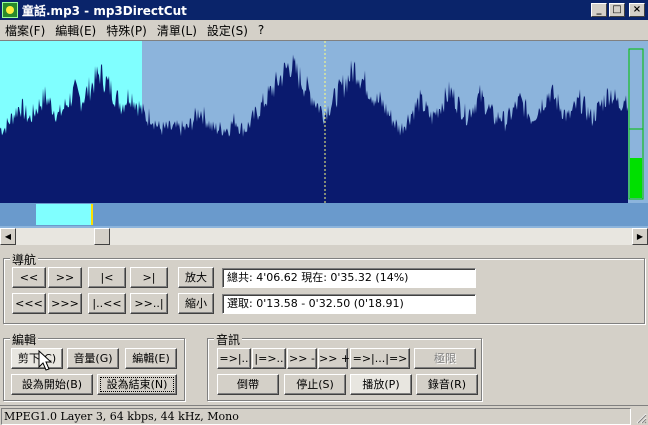 The height and width of the screenshot is (425, 648). Describe the element at coordinates (104, 10) in the screenshot. I see `window-title: 童話.mp3 - mp3DirectCut` at that location.